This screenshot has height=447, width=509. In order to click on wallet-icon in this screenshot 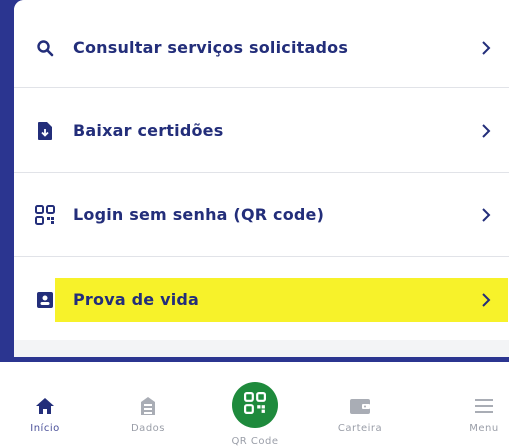, I will do `click(360, 406)`.